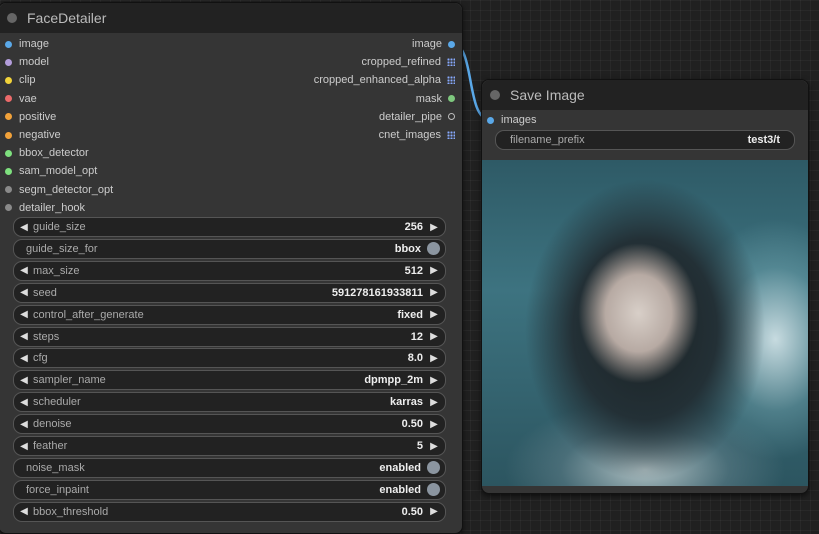  I want to click on widget-seed: ◀ seed 591278161933811 ▶, so click(229, 292).